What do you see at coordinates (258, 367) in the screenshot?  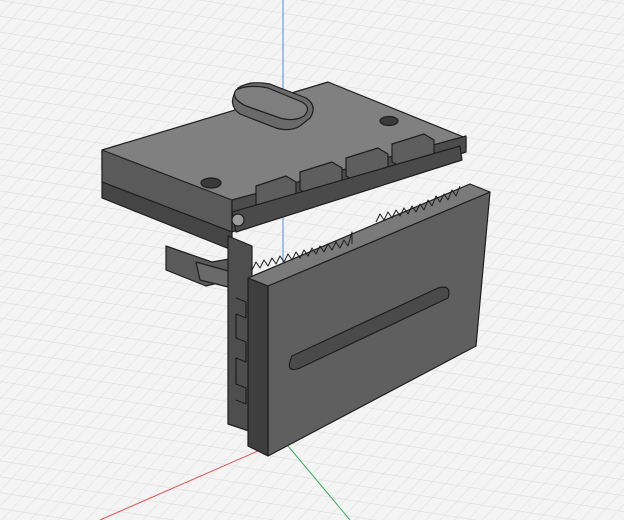 I see `front-plate-side` at bounding box center [258, 367].